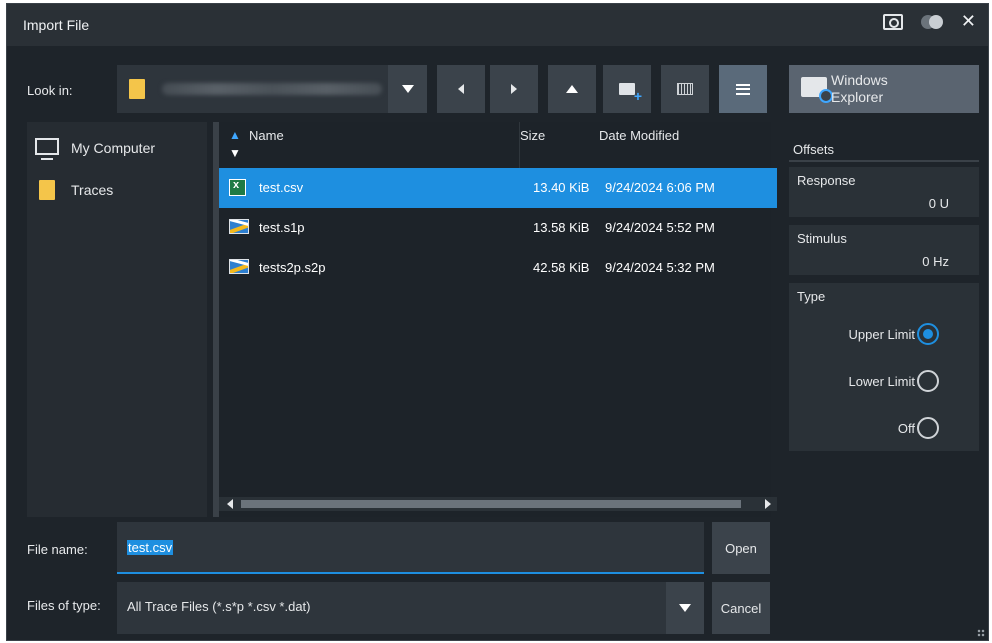 This screenshot has width=992, height=643. What do you see at coordinates (928, 428) in the screenshot?
I see `radio-off` at bounding box center [928, 428].